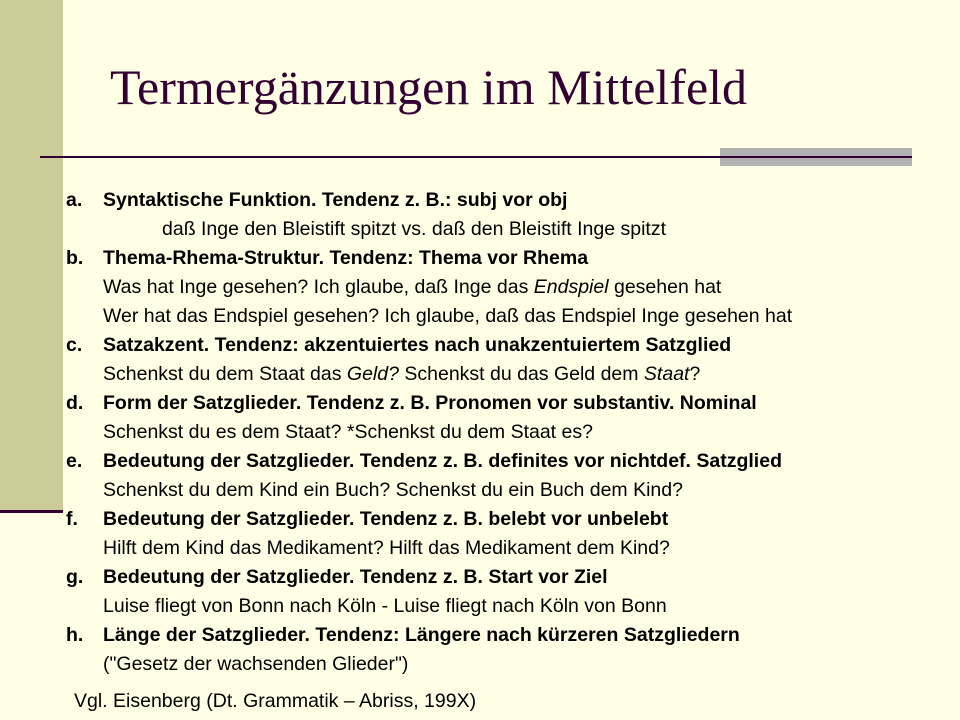 This screenshot has height=720, width=960. I want to click on side-bar-rule, so click(31, 511).